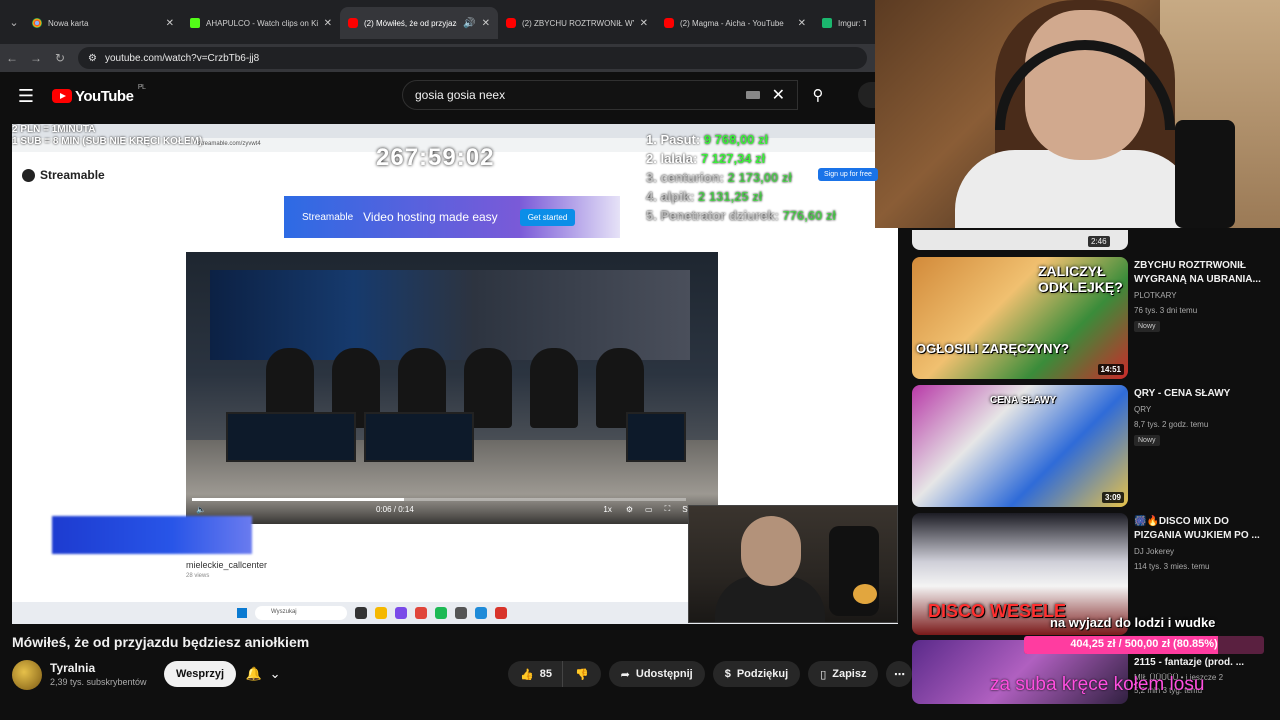 This screenshot has height=720, width=1280. I want to click on youtube-logo: YouTube PL, so click(99, 94).